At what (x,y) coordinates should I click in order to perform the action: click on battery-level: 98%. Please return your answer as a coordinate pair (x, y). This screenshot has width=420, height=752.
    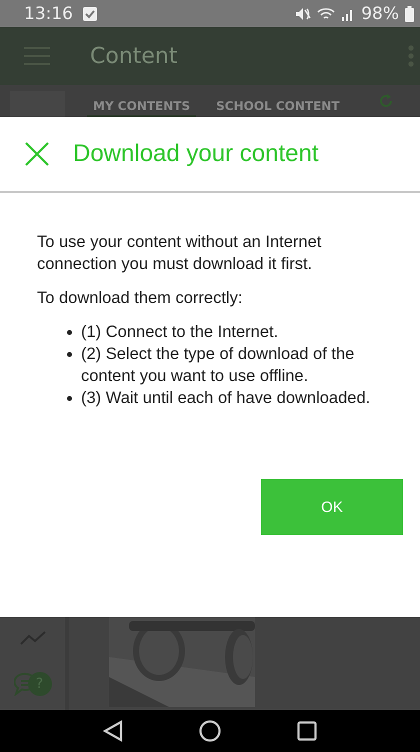
    Looking at the image, I should click on (380, 14).